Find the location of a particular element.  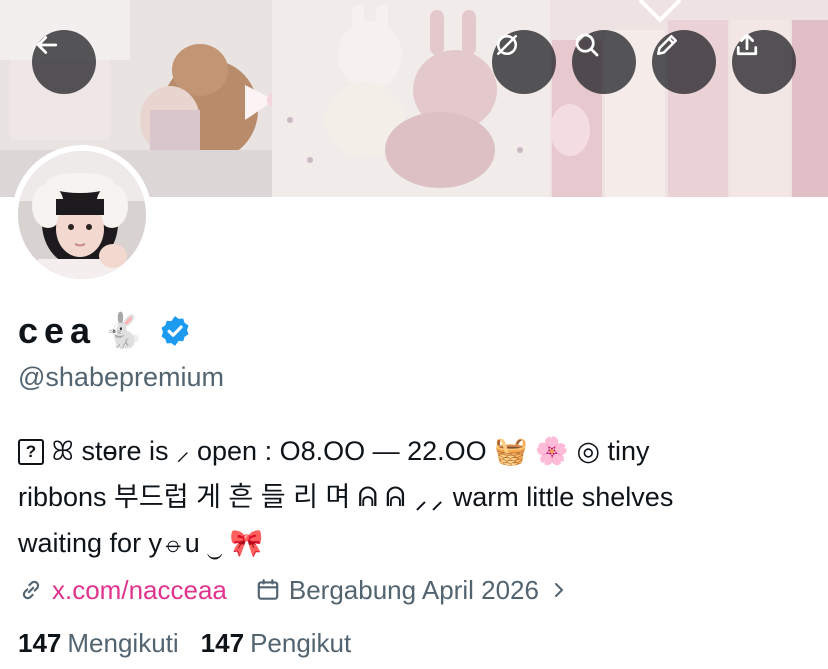

avatar is located at coordinates (82, 215).